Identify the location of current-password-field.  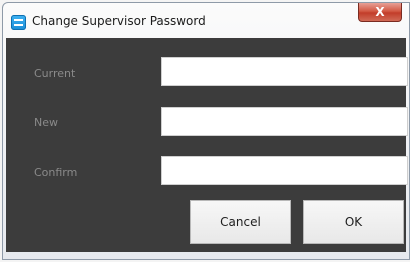
(284, 71).